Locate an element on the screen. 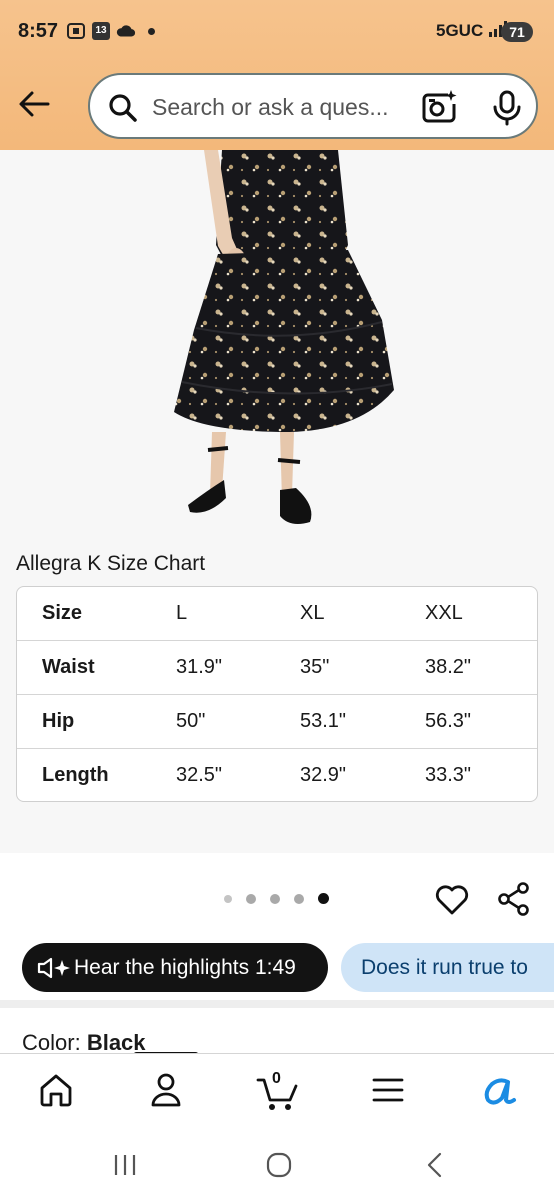 This screenshot has height=1200, width=554. cart-button: 0 is located at coordinates (279, 1090).